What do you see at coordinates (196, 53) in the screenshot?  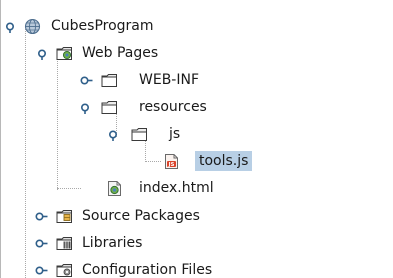 I see `tree-row-web-pages: Web Pages` at bounding box center [196, 53].